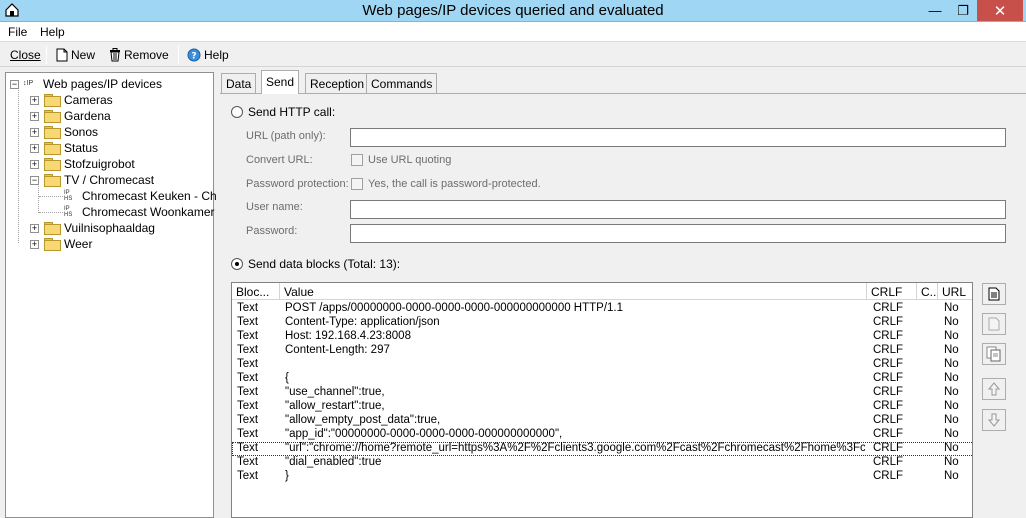 The width and height of the screenshot is (1026, 518). Describe the element at coordinates (357, 160) in the screenshot. I see `use-url-quoting-checkbox` at that location.